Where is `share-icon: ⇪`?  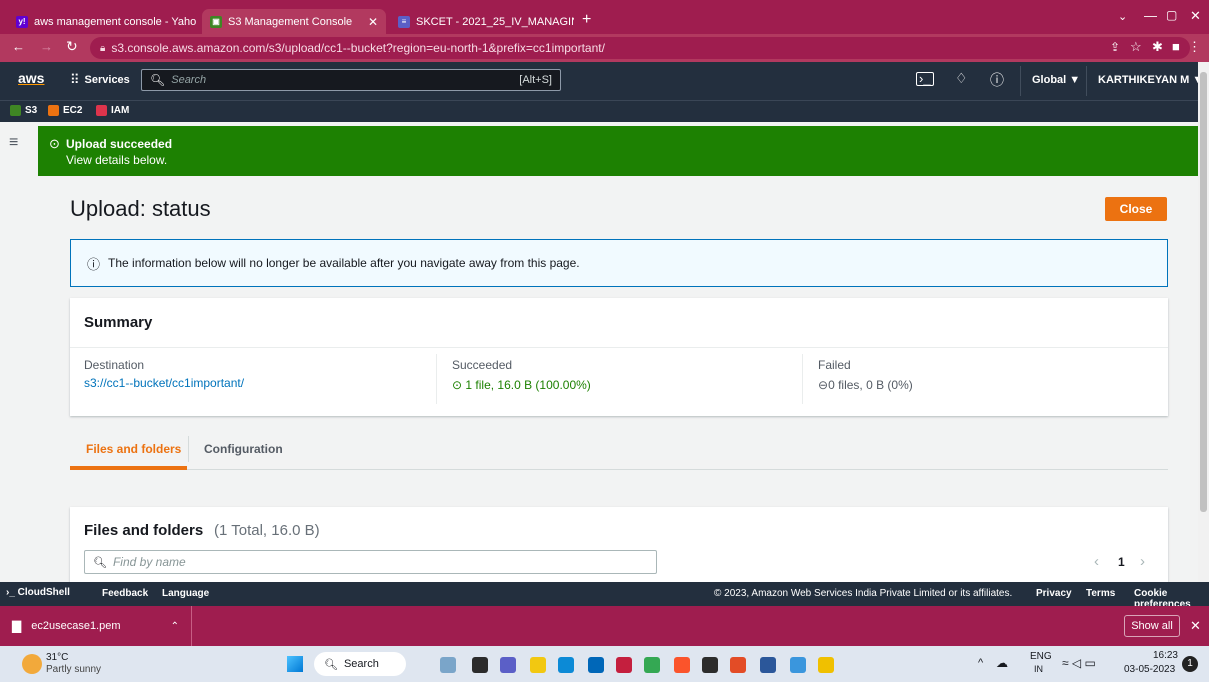 share-icon: ⇪ is located at coordinates (1115, 47).